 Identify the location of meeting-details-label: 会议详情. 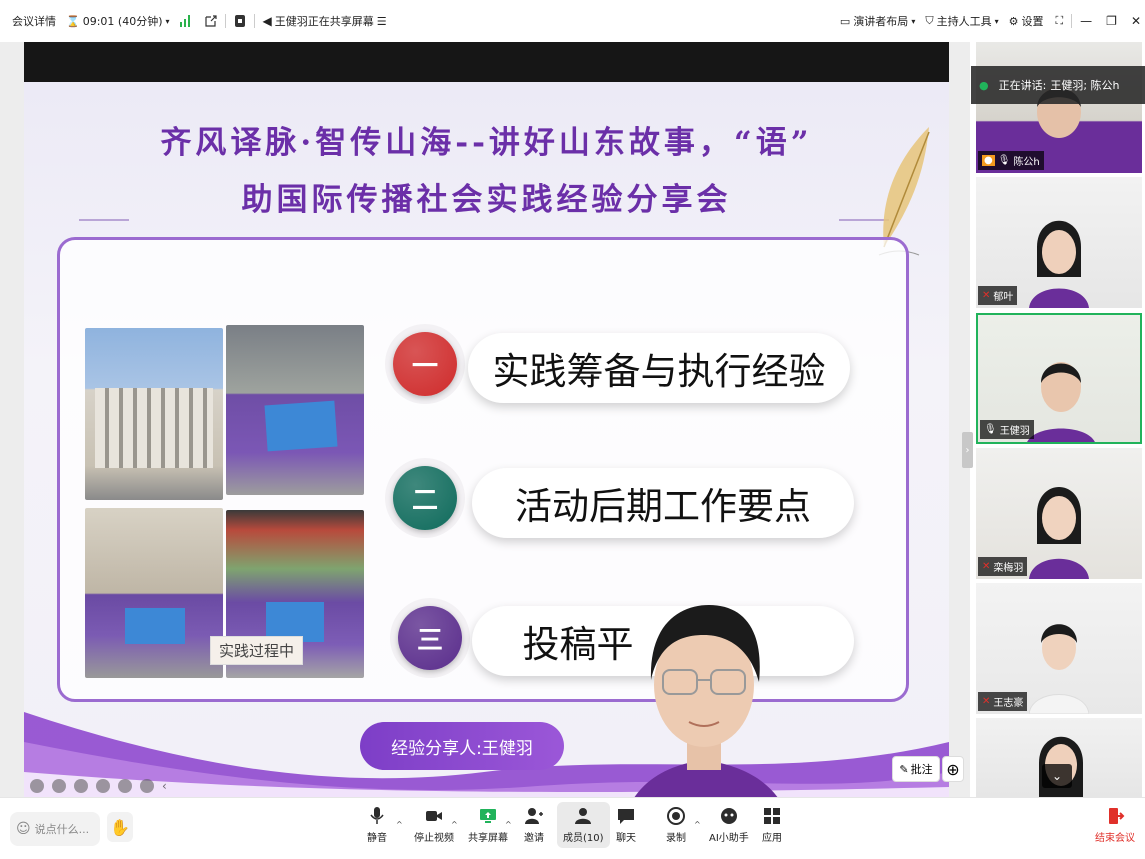
(34, 21).